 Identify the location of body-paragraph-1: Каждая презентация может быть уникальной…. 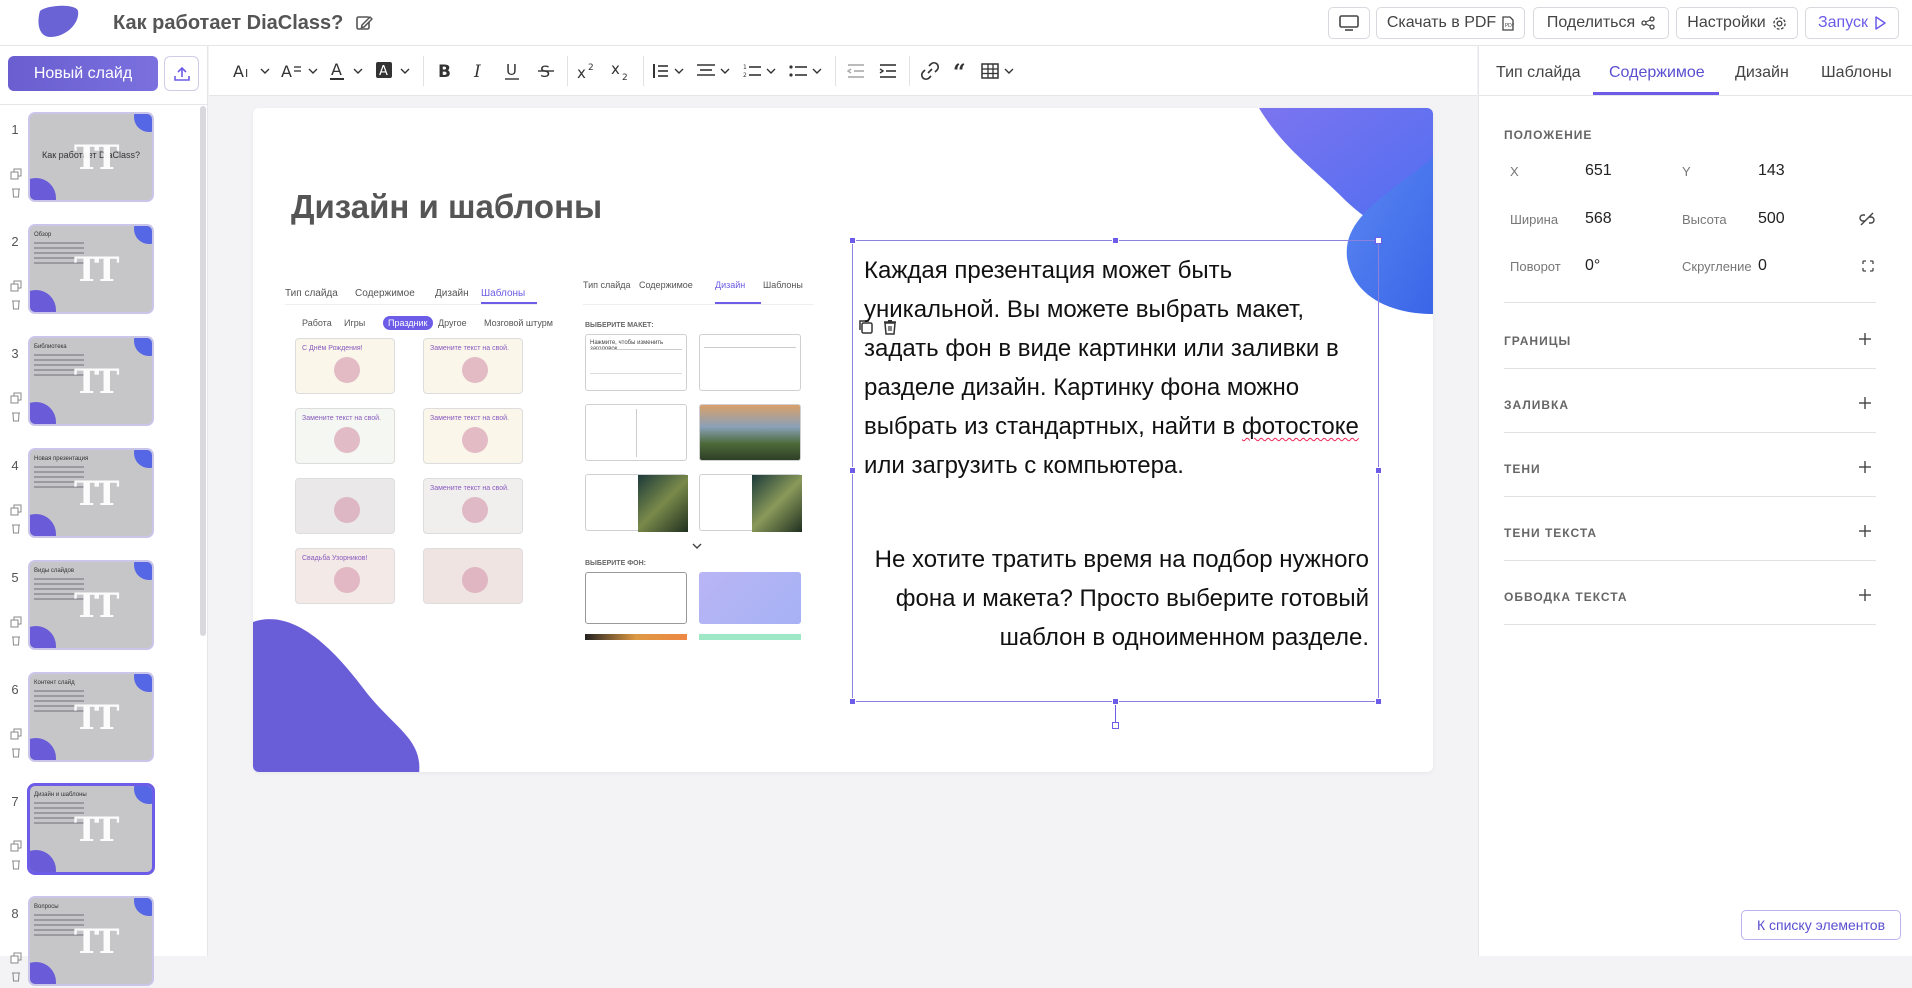
(1116, 368).